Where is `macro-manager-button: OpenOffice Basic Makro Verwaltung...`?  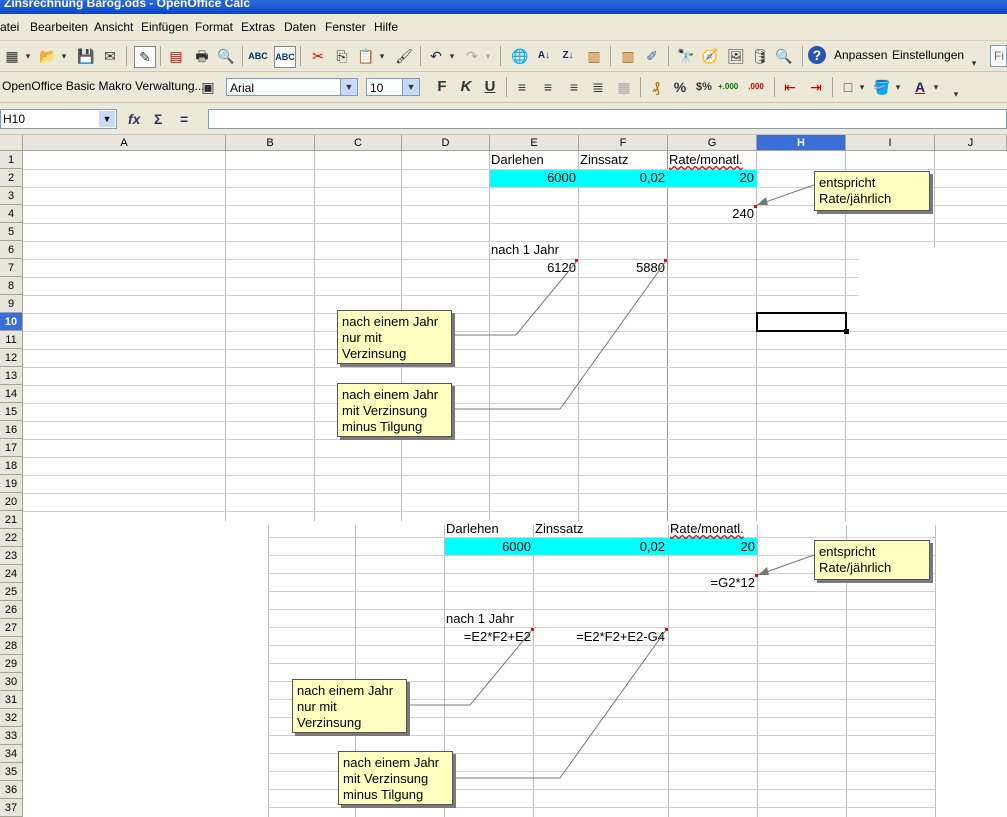 macro-manager-button: OpenOffice Basic Makro Verwaltung... is located at coordinates (103, 86).